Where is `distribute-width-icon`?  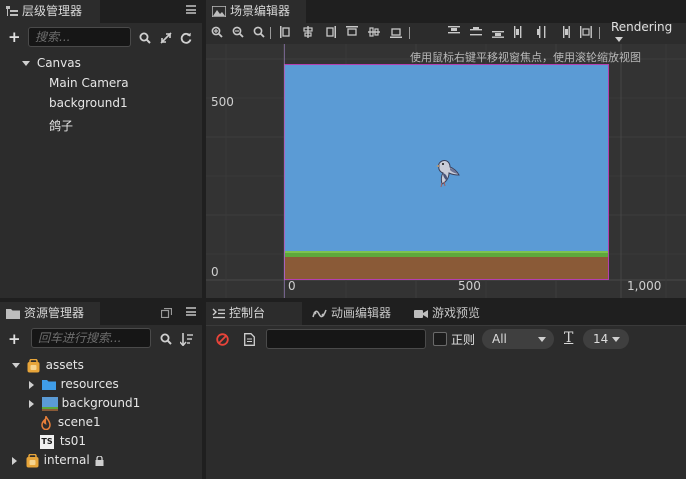 distribute-width-icon is located at coordinates (586, 32).